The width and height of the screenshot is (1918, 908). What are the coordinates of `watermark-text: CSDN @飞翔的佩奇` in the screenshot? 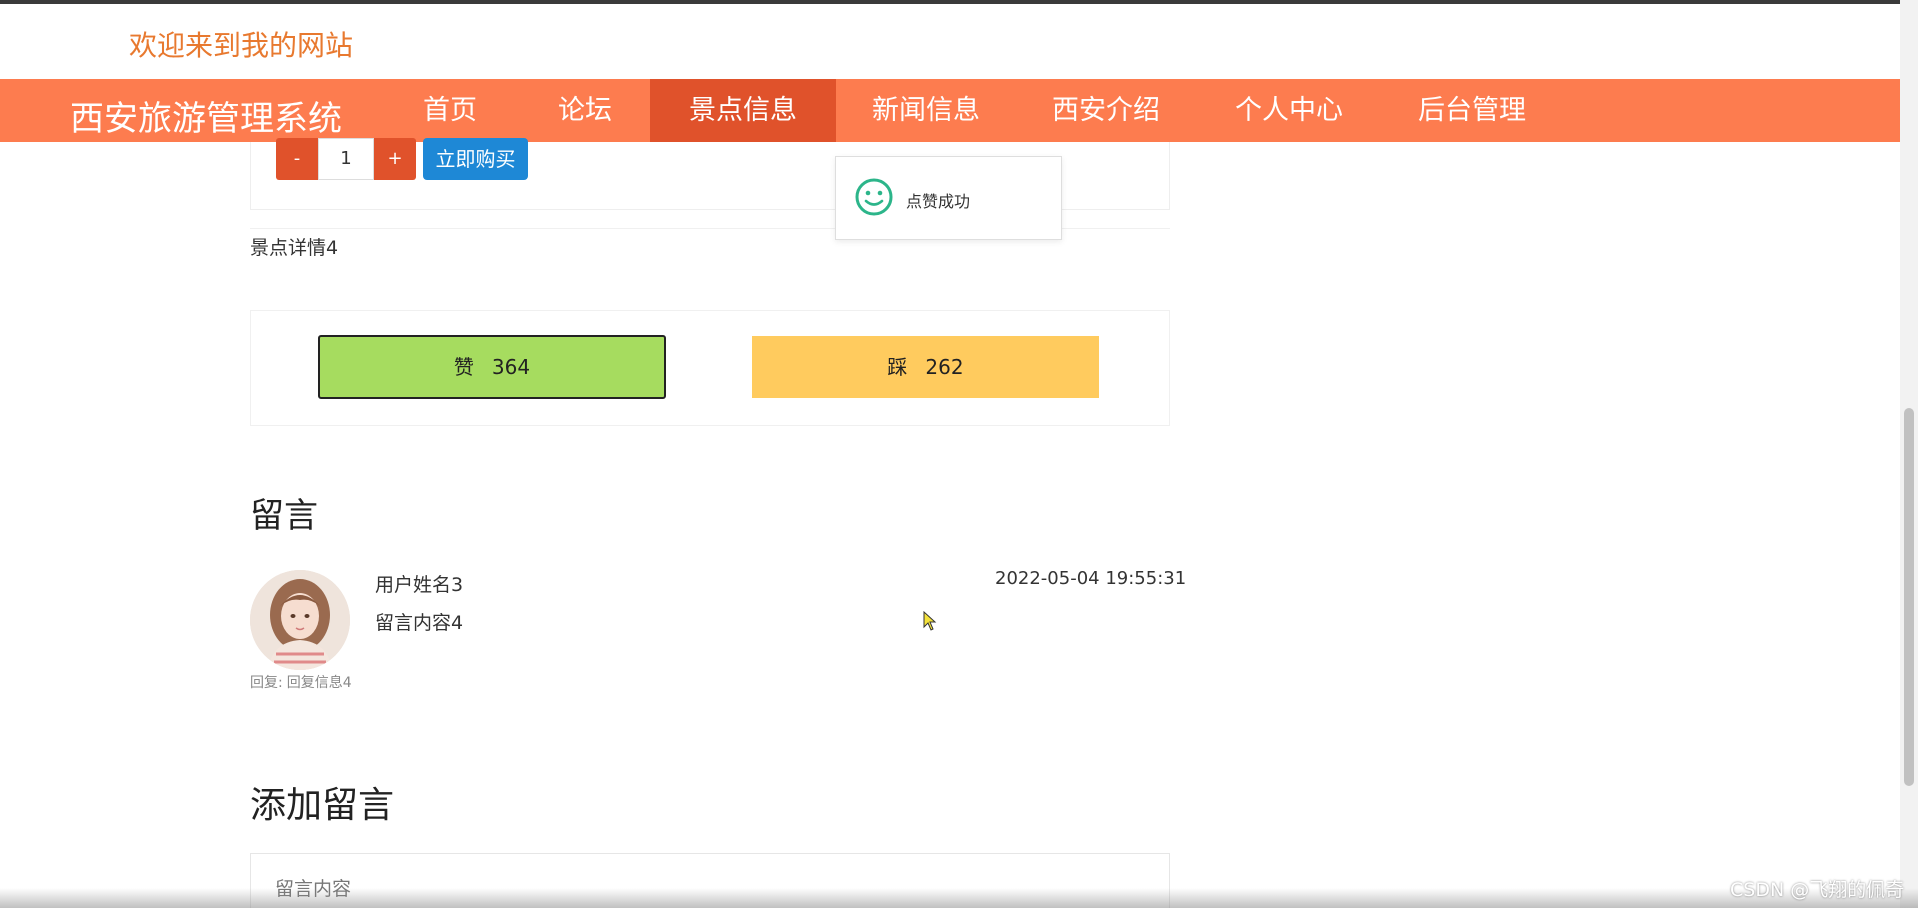 It's located at (1817, 890).